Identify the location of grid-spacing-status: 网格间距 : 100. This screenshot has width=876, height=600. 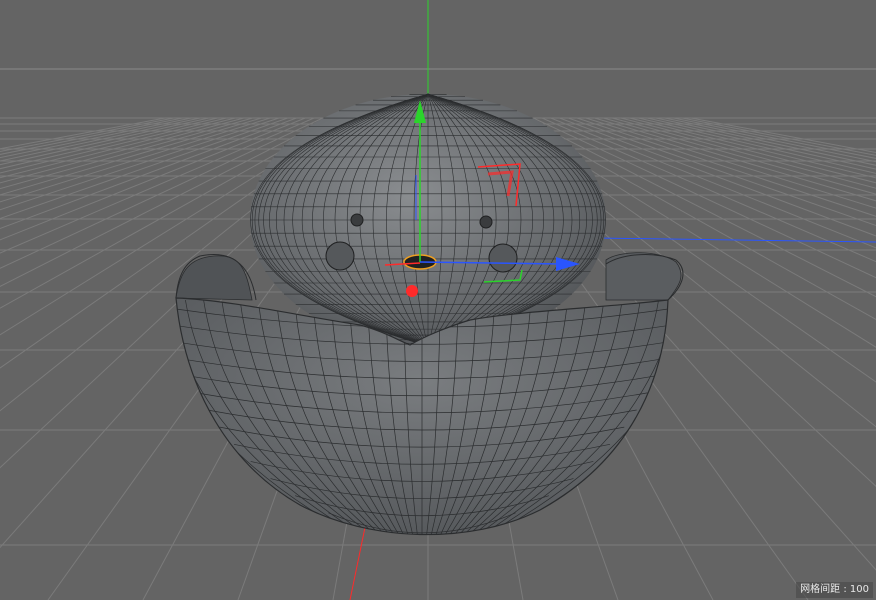
(834, 590).